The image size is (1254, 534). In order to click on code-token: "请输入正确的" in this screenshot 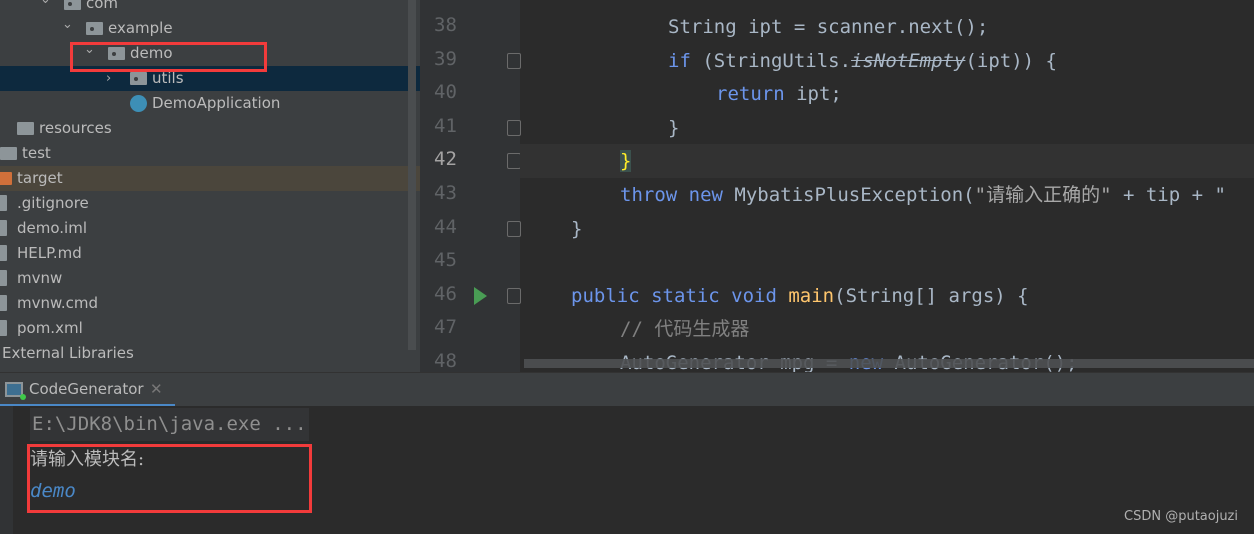, I will do `click(1043, 195)`.